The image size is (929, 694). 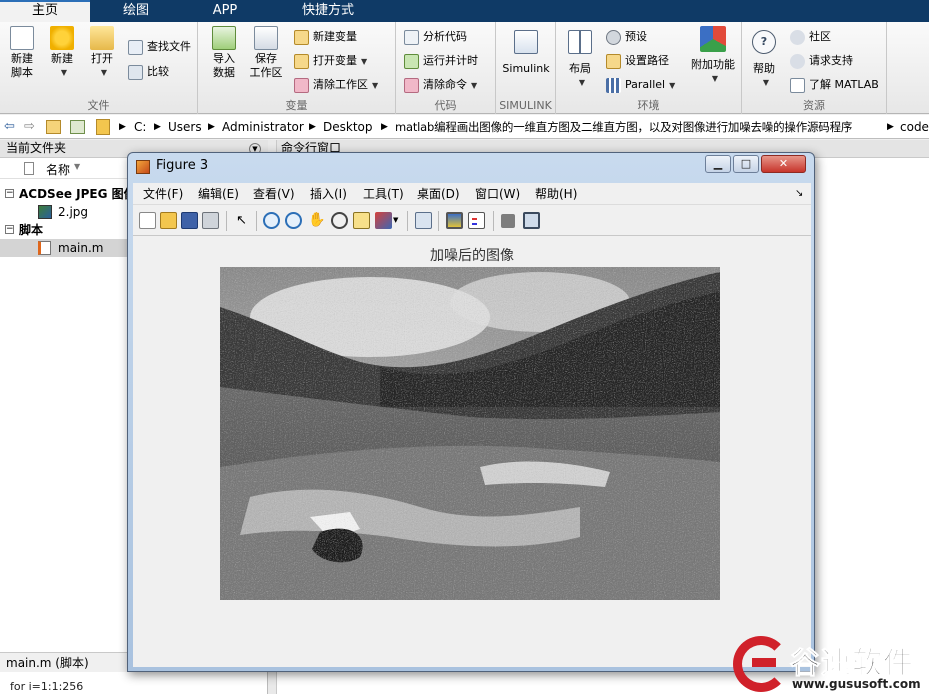 I want to click on close-button: ✕, so click(x=783, y=164).